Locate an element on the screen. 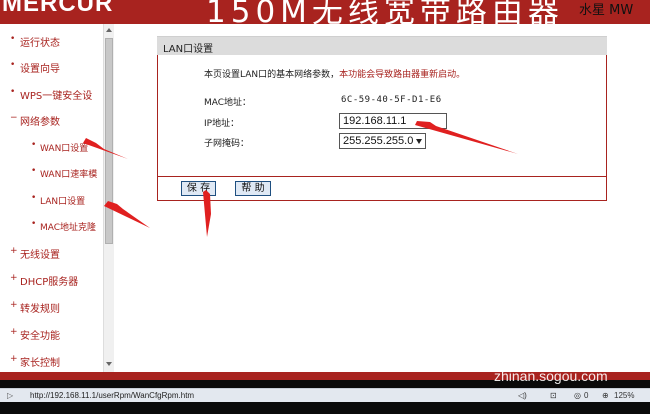 This screenshot has width=650, height=414. router-title: 150M无线宽带路由器 is located at coordinates (385, 12).